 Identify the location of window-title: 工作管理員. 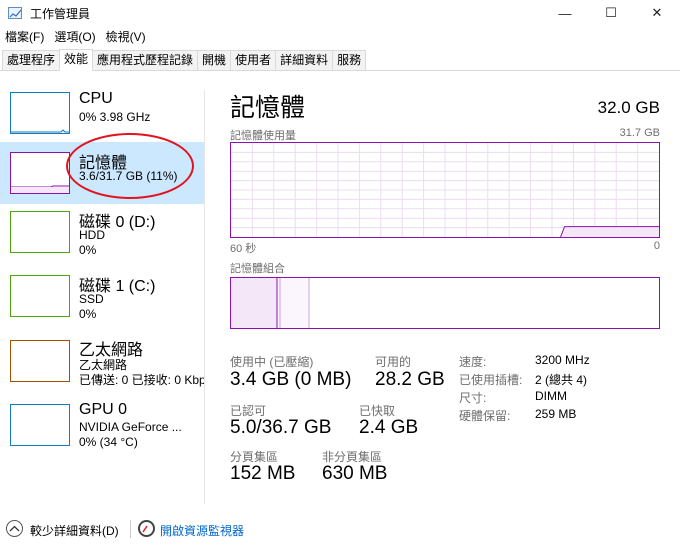
(60, 13).